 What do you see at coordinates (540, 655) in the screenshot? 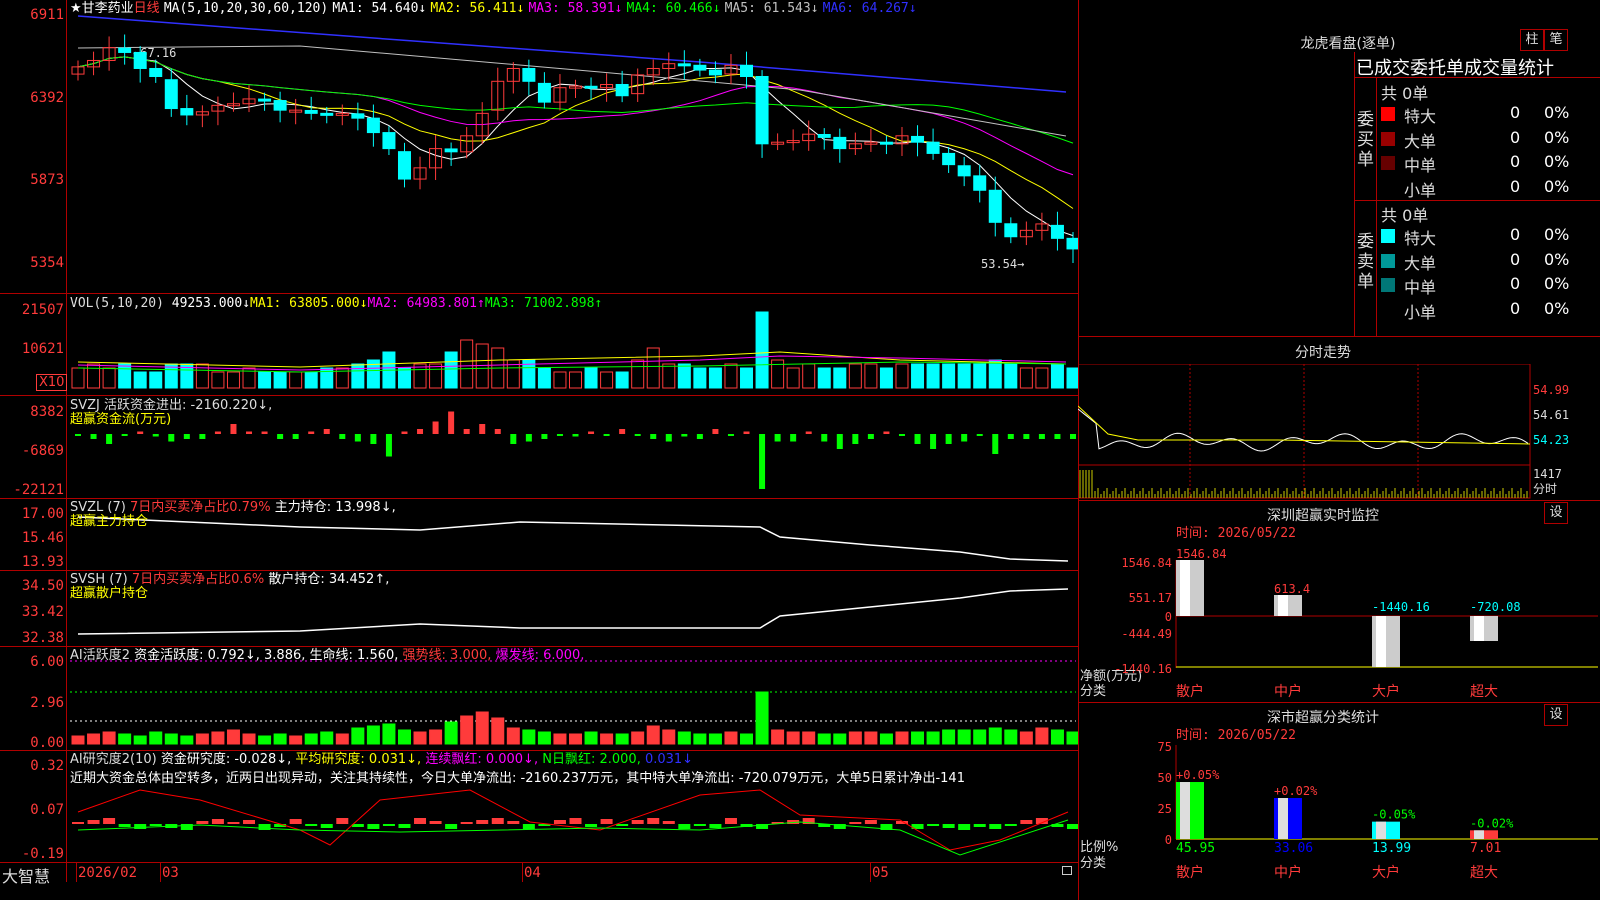
I see `ai-active-burst: 爆发线: 6.000,` at bounding box center [540, 655].